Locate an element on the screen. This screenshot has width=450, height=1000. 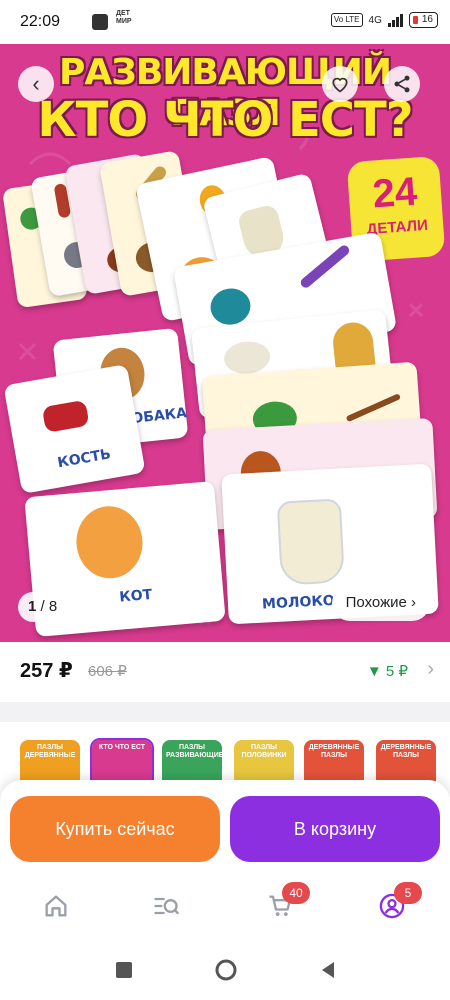
share-button is located at coordinates (402, 84).